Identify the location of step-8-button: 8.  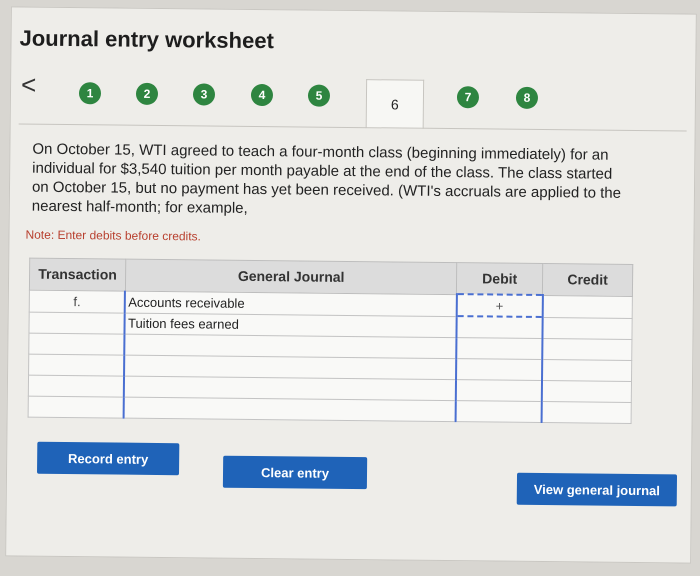
(527, 97).